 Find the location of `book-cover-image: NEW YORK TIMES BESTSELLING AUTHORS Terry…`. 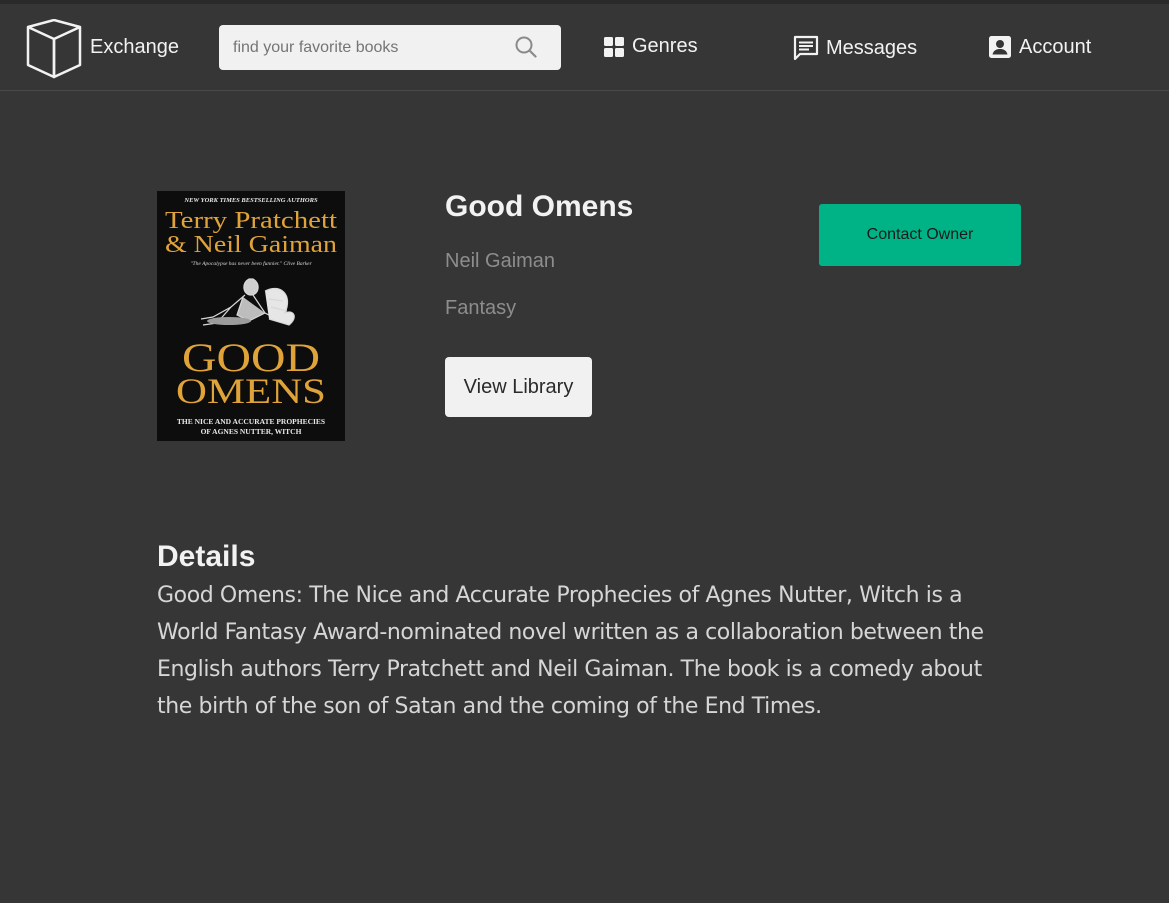

book-cover-image: NEW YORK TIMES BESTSELLING AUTHORS Terry… is located at coordinates (251, 316).